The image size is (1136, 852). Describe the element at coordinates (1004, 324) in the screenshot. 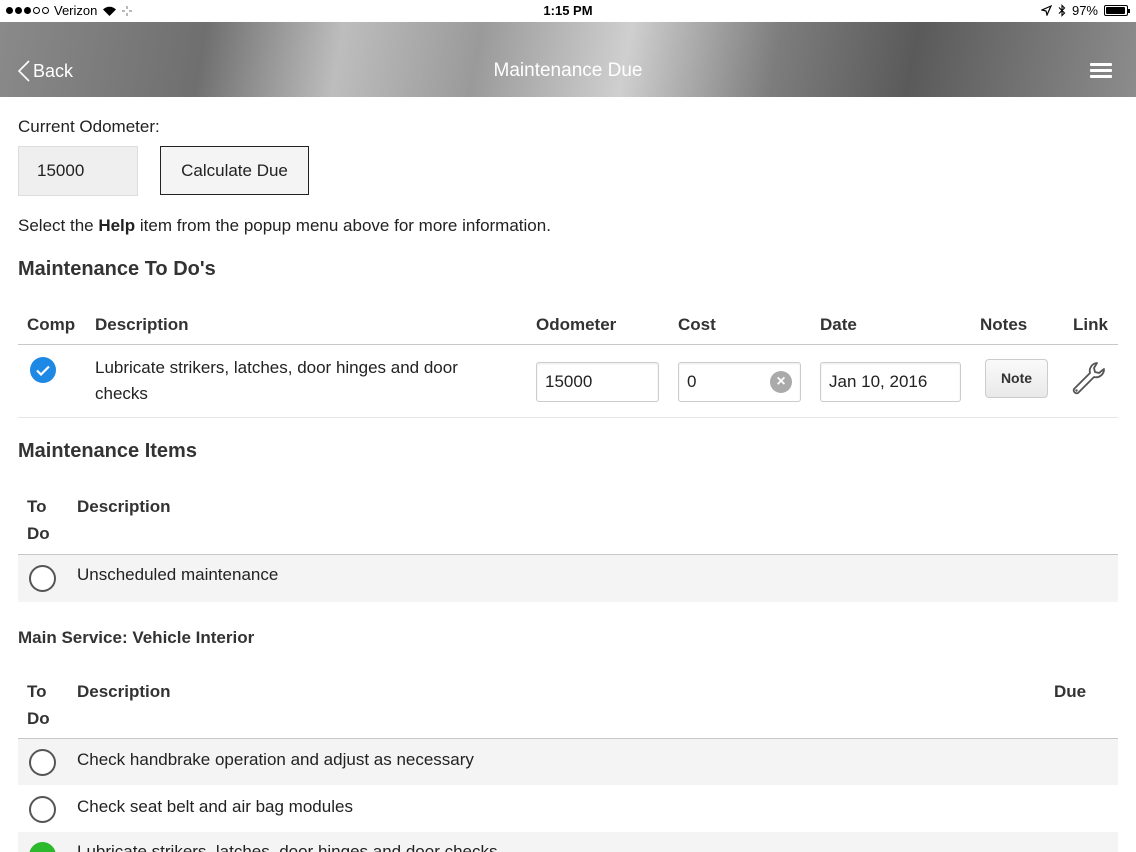

I see `header-notes: Notes` at that location.